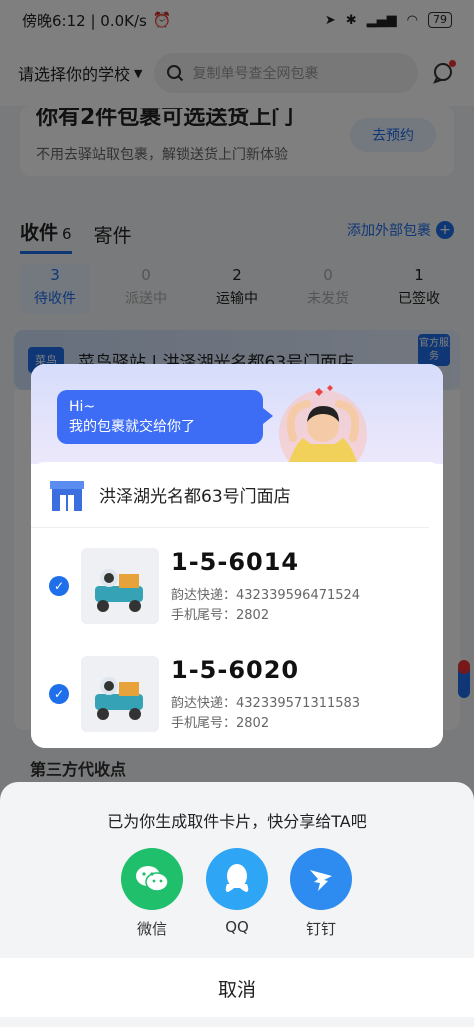  Describe the element at coordinates (237, 988) in the screenshot. I see `cancel-button: 取消` at that location.